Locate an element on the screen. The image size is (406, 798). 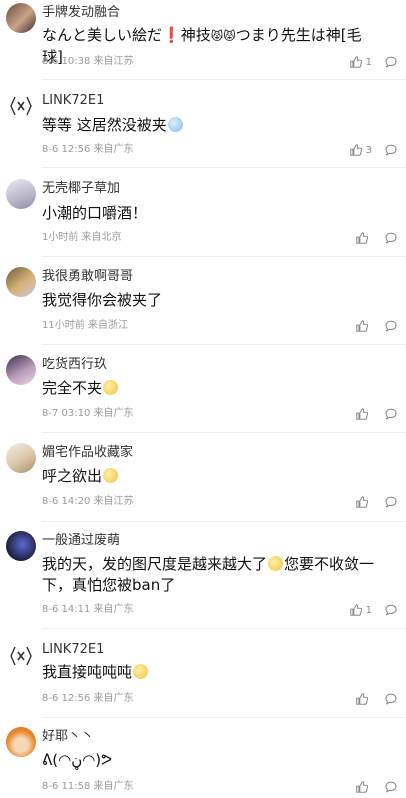
comment-item: 无壳椰子草加 小潮的口嚼酒！ 1小时前 来自北京 is located at coordinates (203, 216).